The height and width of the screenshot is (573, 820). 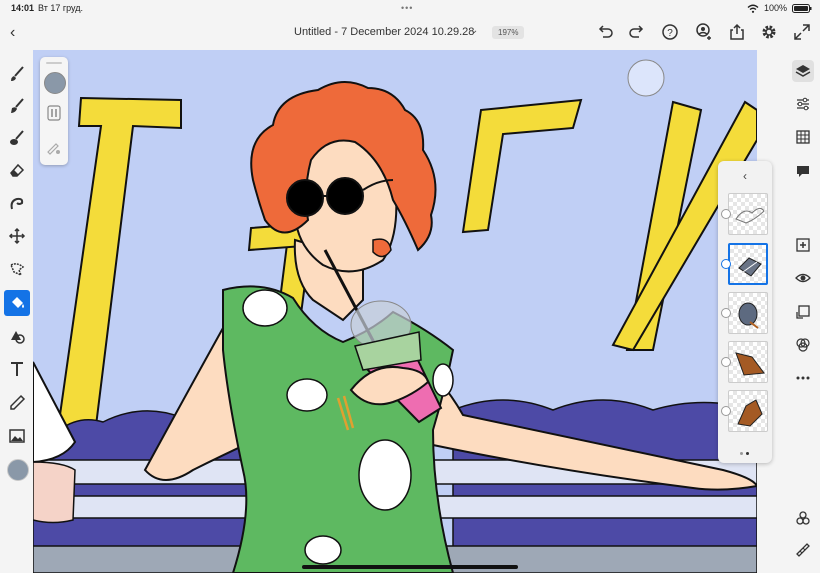 What do you see at coordinates (737, 32) in the screenshot?
I see `share-icon` at bounding box center [737, 32].